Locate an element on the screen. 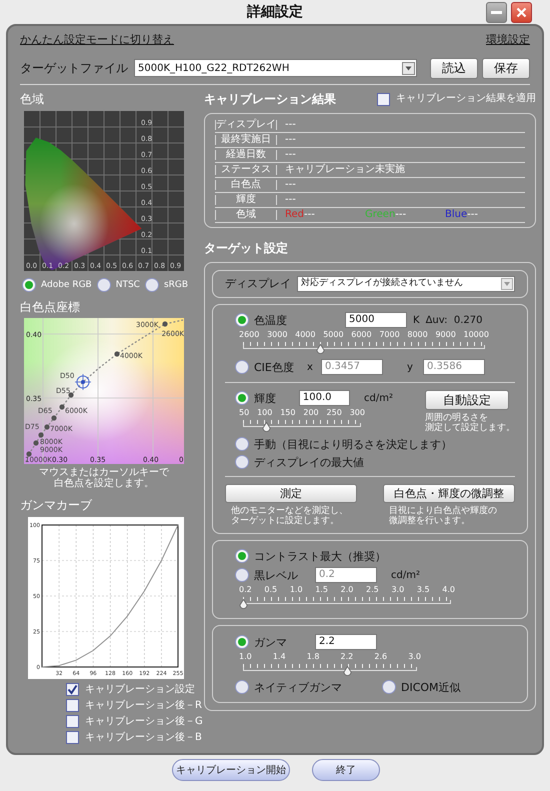 This screenshot has height=791, width=550. link: 環境設定 is located at coordinates (508, 40).